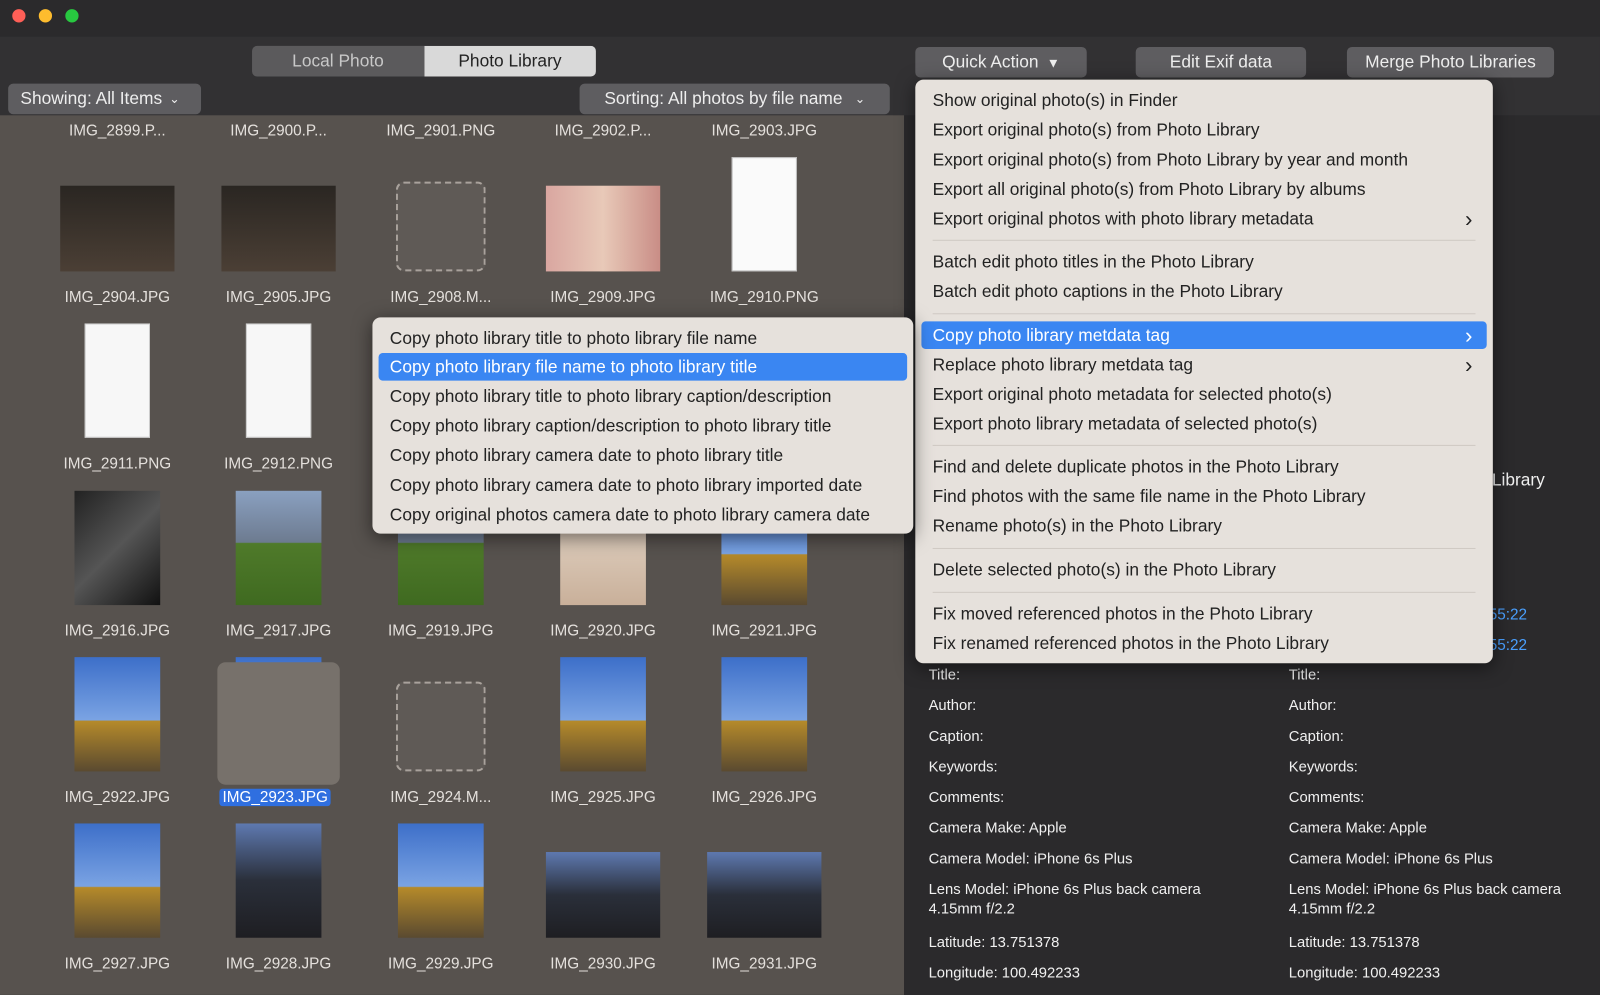 Image resolution: width=1600 pixels, height=995 pixels. Describe the element at coordinates (440, 963) in the screenshot. I see `photo-filename: IMG_2929.JPG` at that location.